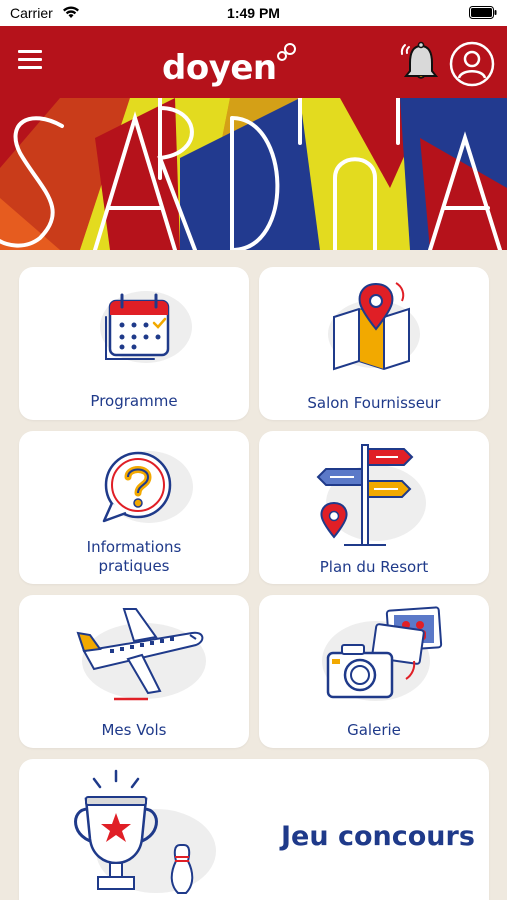 The image size is (507, 900). Describe the element at coordinates (374, 567) in the screenshot. I see `tile-label-plan-du-resort: Plan du Resort` at that location.